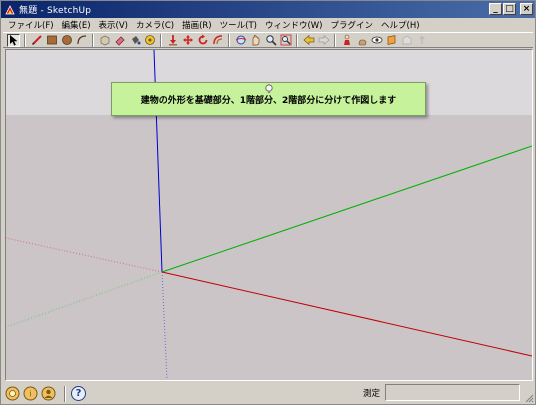  What do you see at coordinates (172, 40) in the screenshot?
I see `push-pull-icon` at bounding box center [172, 40].